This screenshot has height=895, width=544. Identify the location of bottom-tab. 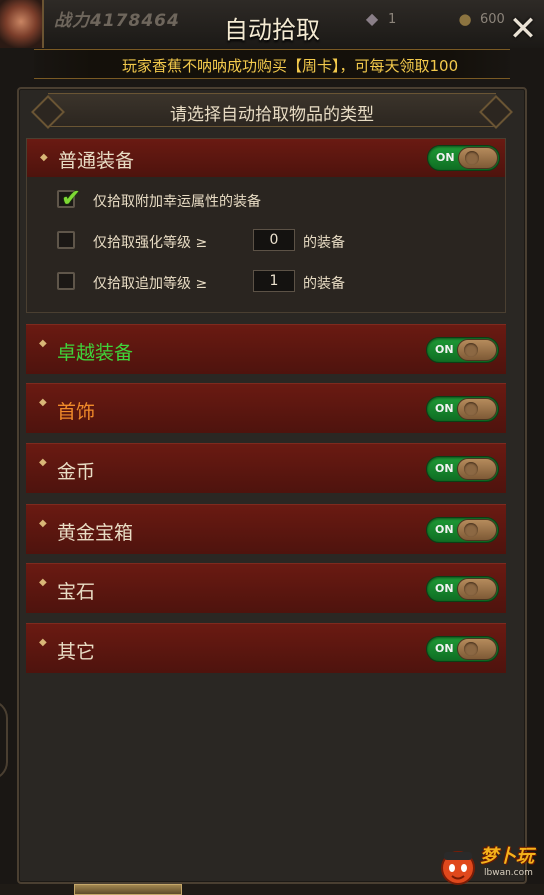
(128, 889).